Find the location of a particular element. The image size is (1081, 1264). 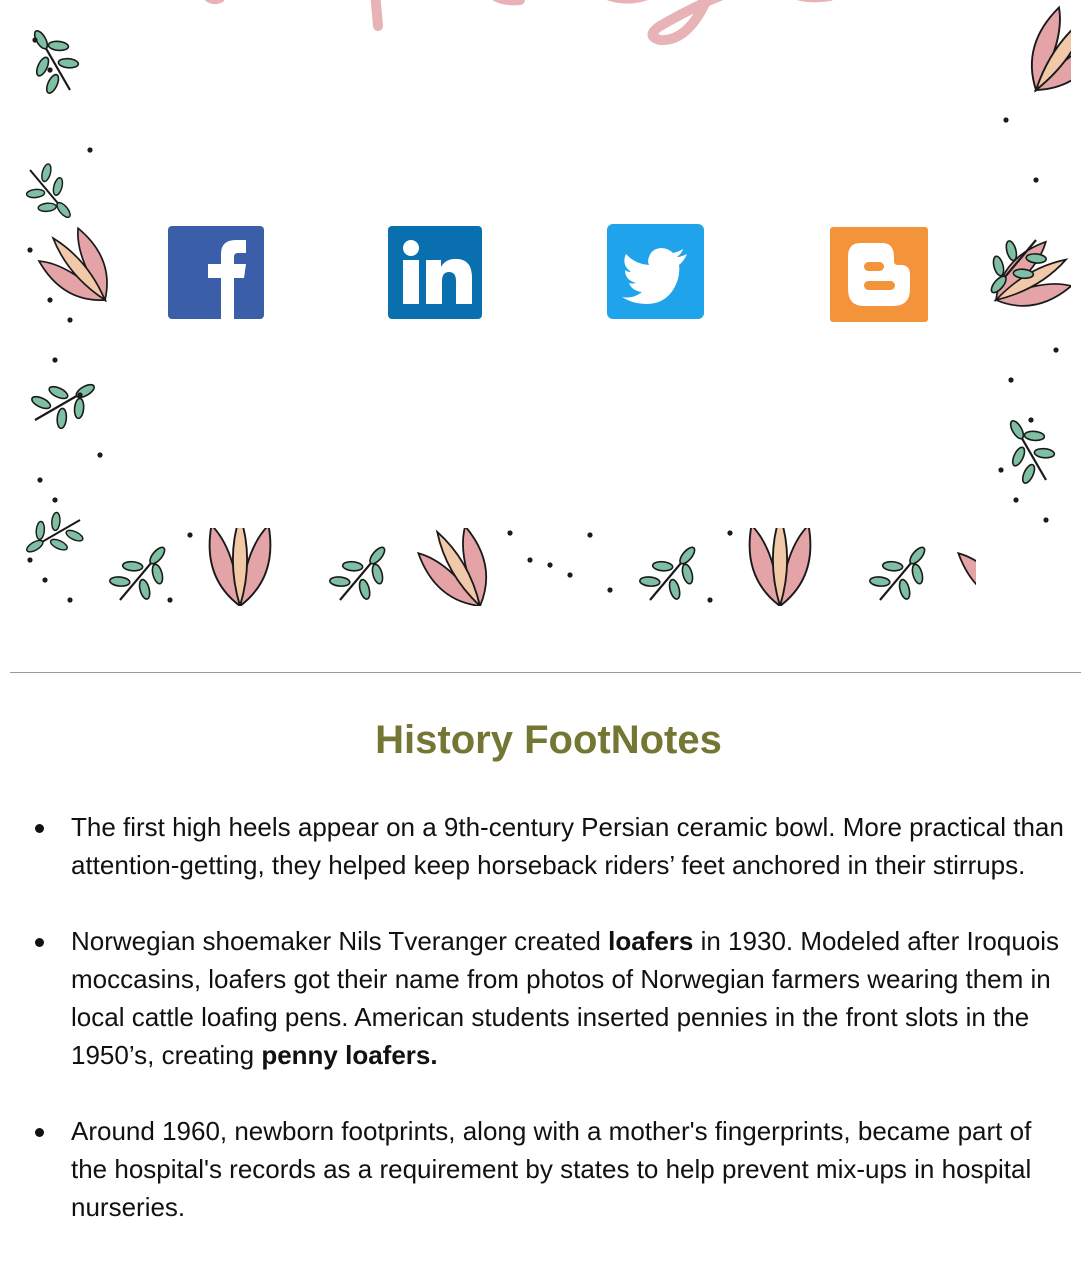

linkedin-icon is located at coordinates (435, 272).